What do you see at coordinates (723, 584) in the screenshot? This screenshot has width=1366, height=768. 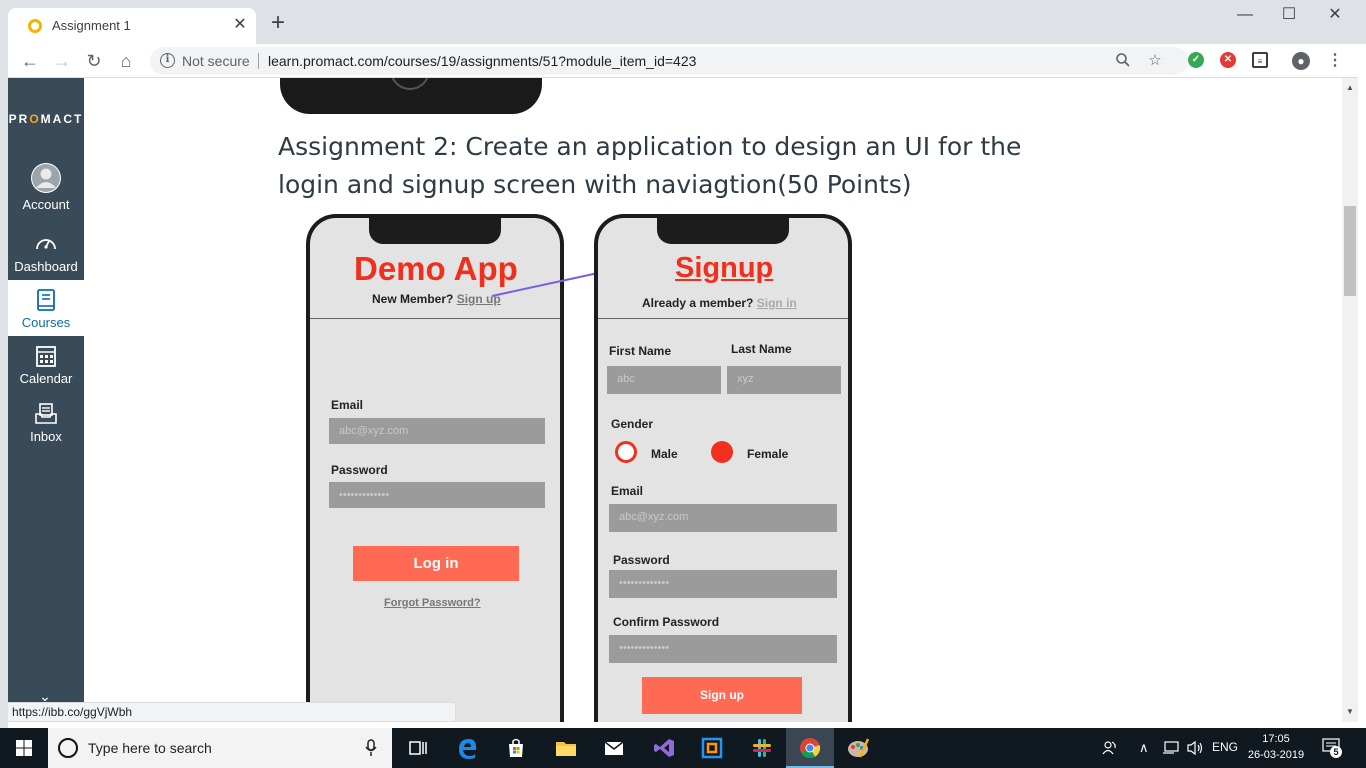 I see `signup-password-field: •••••••••••••` at bounding box center [723, 584].